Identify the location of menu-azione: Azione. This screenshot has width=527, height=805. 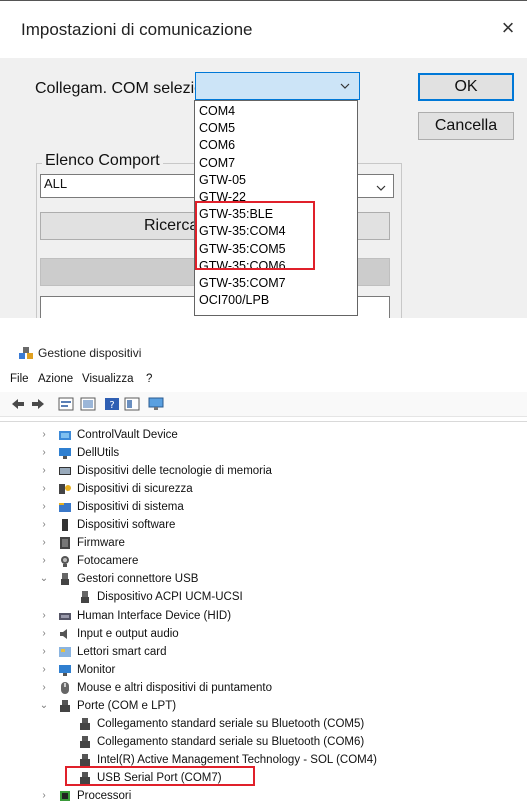
(55, 379).